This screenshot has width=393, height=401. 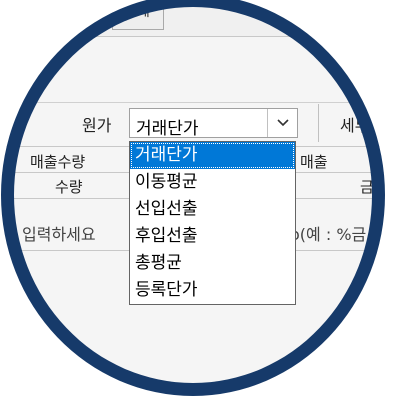 I want to click on detail-label-partial: 세부, so click(x=355, y=125).